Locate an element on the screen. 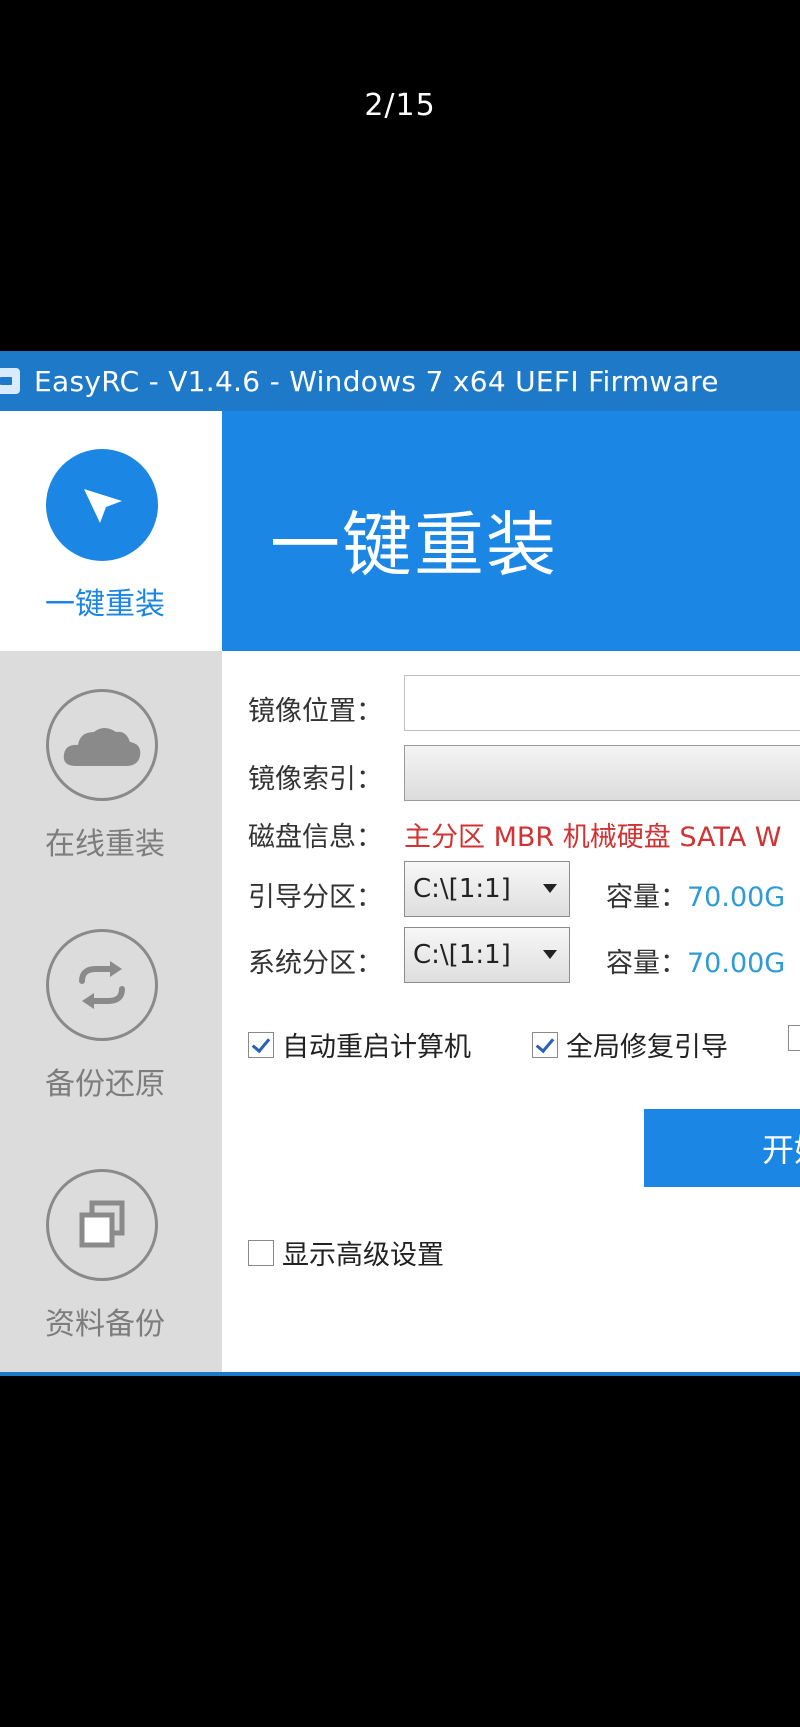 The image size is (800, 1727). app-icon is located at coordinates (10, 381).